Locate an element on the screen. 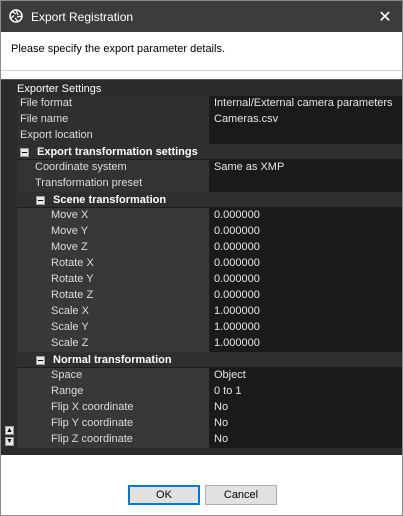 The width and height of the screenshot is (403, 516). property-row-rotate-x: Rotate X 0.000000 is located at coordinates (209, 264).